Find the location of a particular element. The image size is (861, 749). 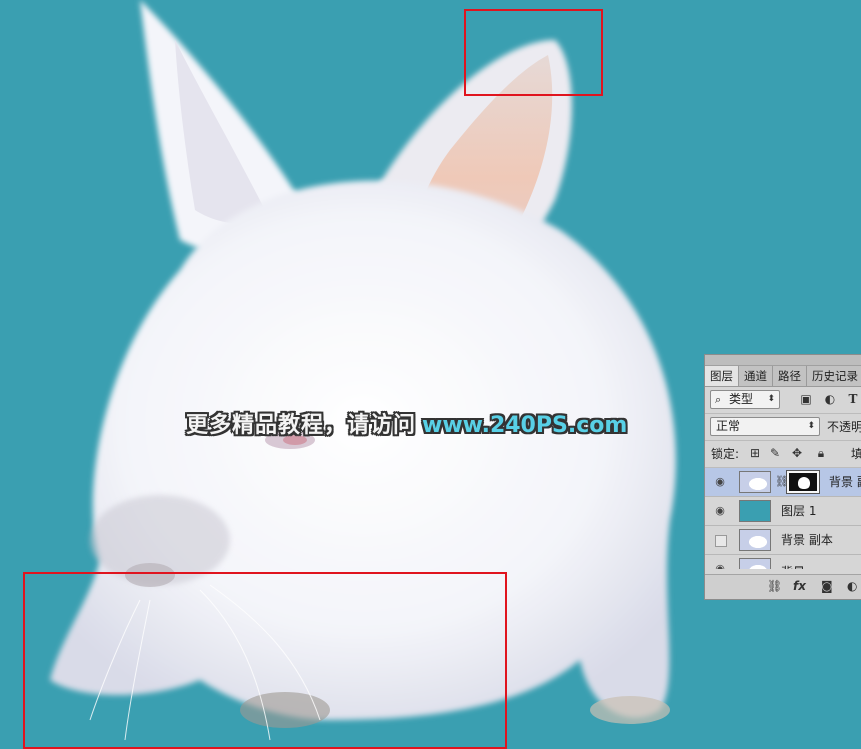

lock-transparent-icon: ⊞ is located at coordinates (755, 453).